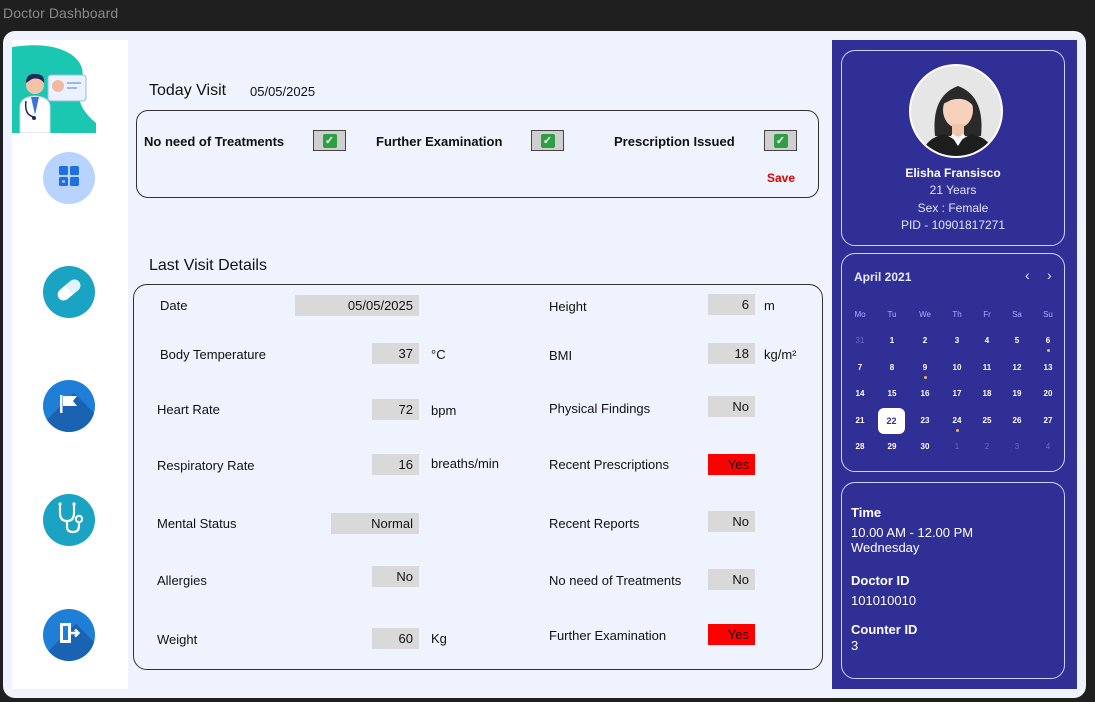 This screenshot has width=1095, height=702. Describe the element at coordinates (953, 173) in the screenshot. I see `patient-name: Elisha Fransisco` at that location.